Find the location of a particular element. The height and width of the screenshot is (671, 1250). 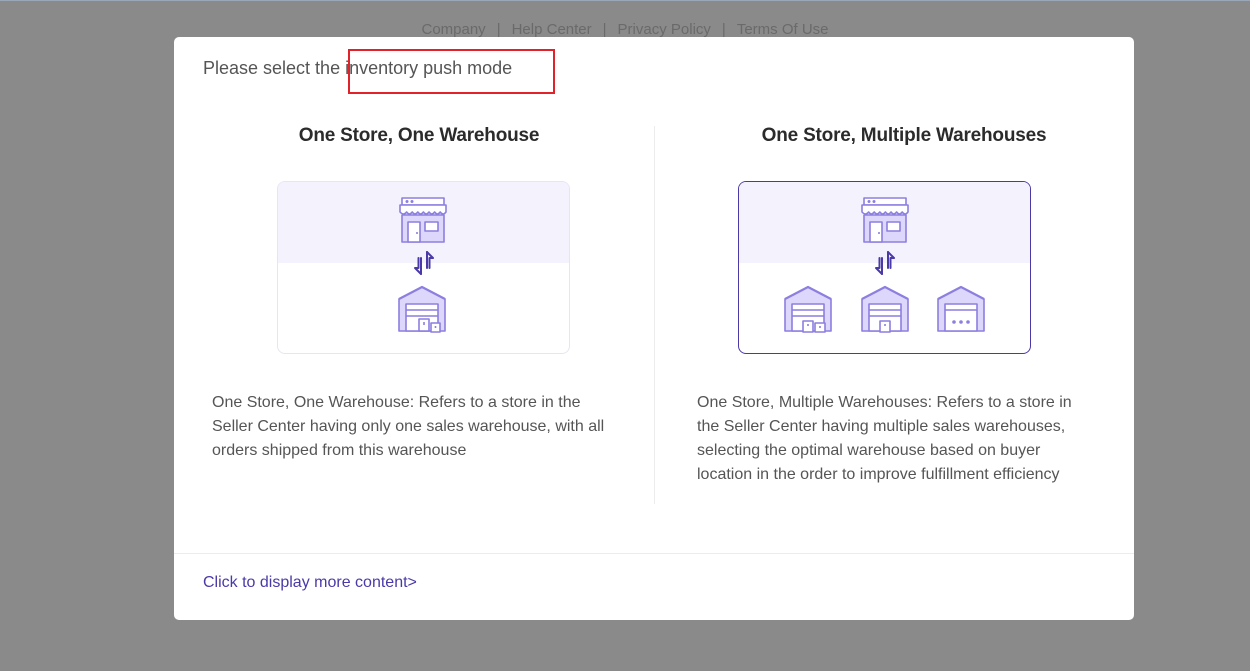

option-card-one-warehouse is located at coordinates (423, 267).